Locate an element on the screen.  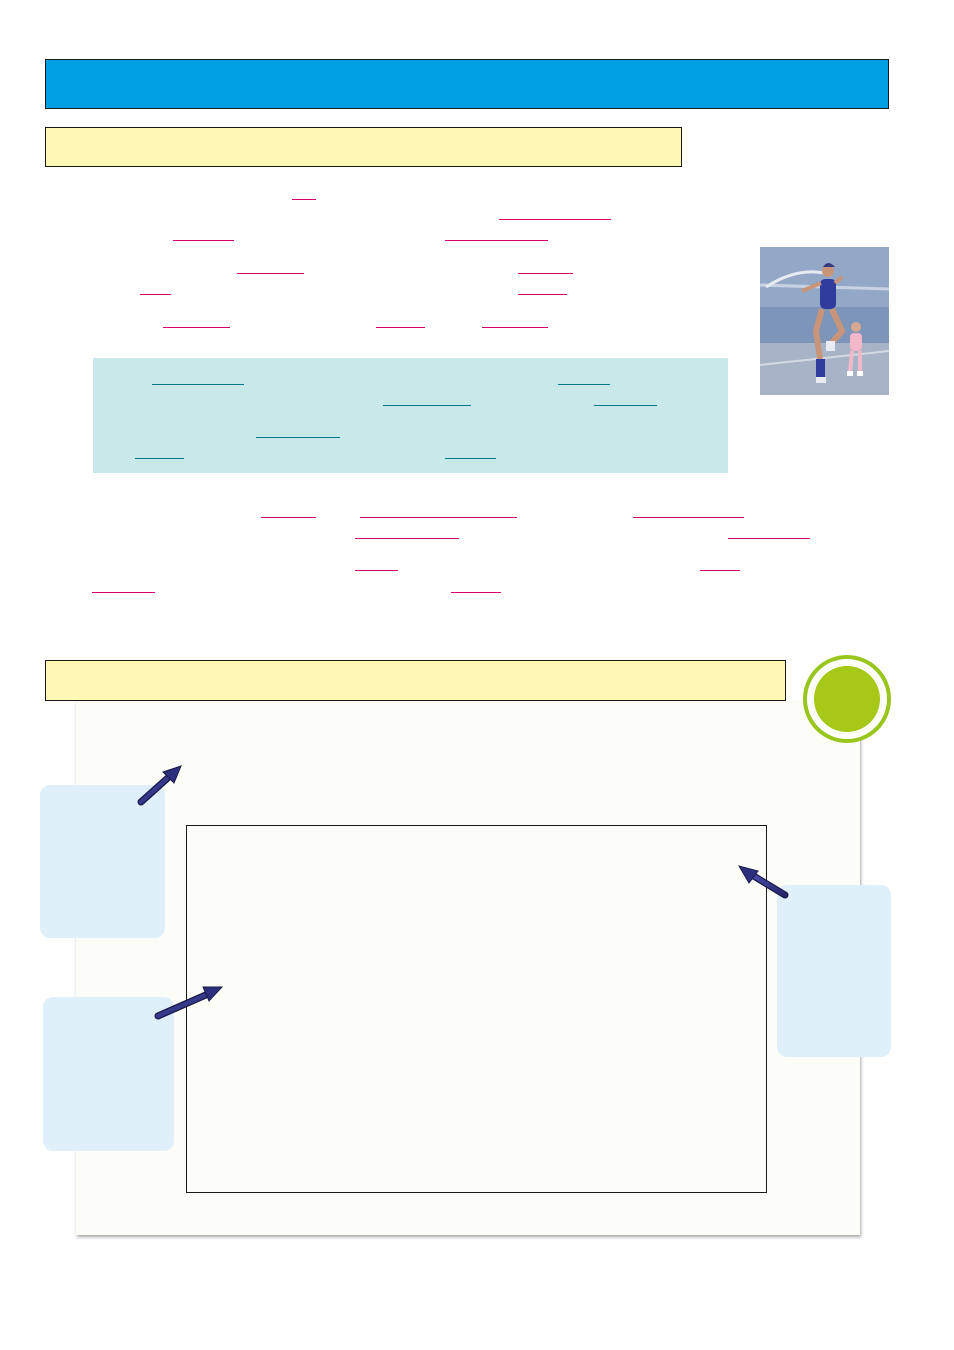
arrow-icon-bottom-left is located at coordinates (189, 1003).